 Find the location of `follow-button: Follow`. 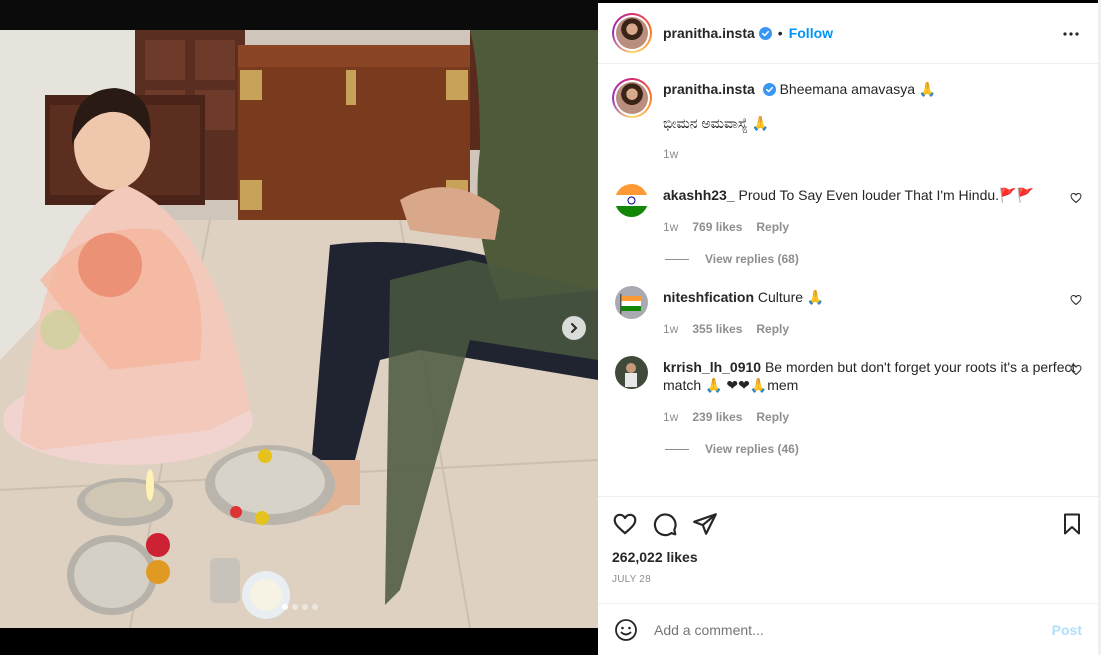

follow-button: Follow is located at coordinates (811, 33).